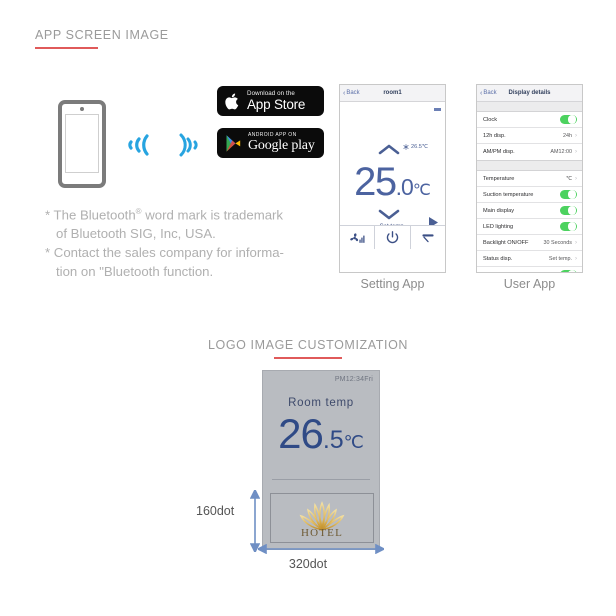 The image size is (616, 616). Describe the element at coordinates (529, 259) in the screenshot. I see `list-item: Status disp. Set temp. ›` at that location.